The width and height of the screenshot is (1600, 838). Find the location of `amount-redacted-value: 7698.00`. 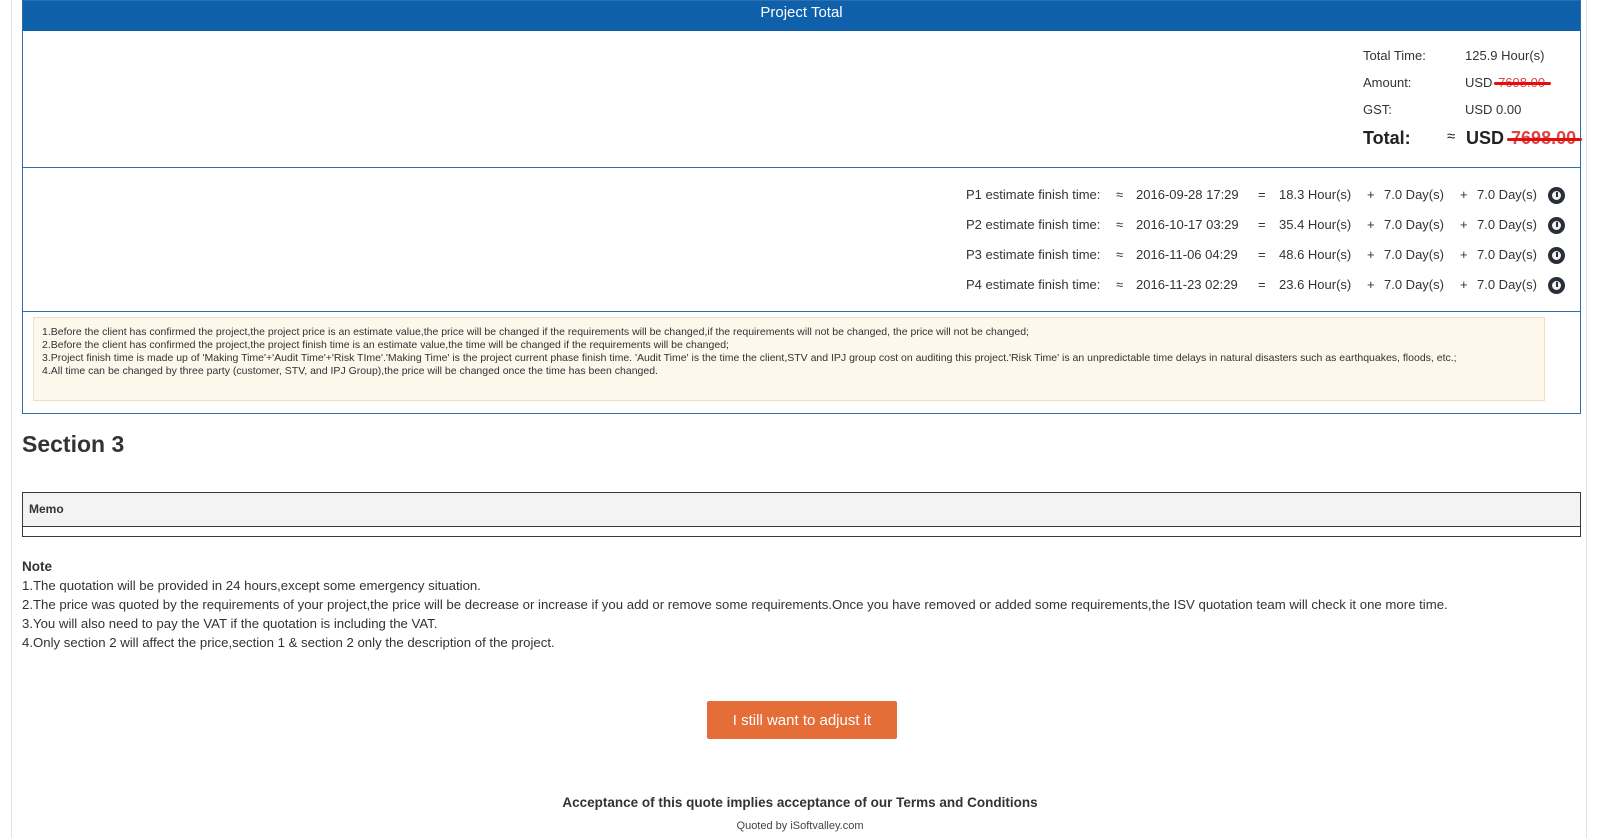

amount-redacted-value: 7698.00 is located at coordinates (1523, 82).